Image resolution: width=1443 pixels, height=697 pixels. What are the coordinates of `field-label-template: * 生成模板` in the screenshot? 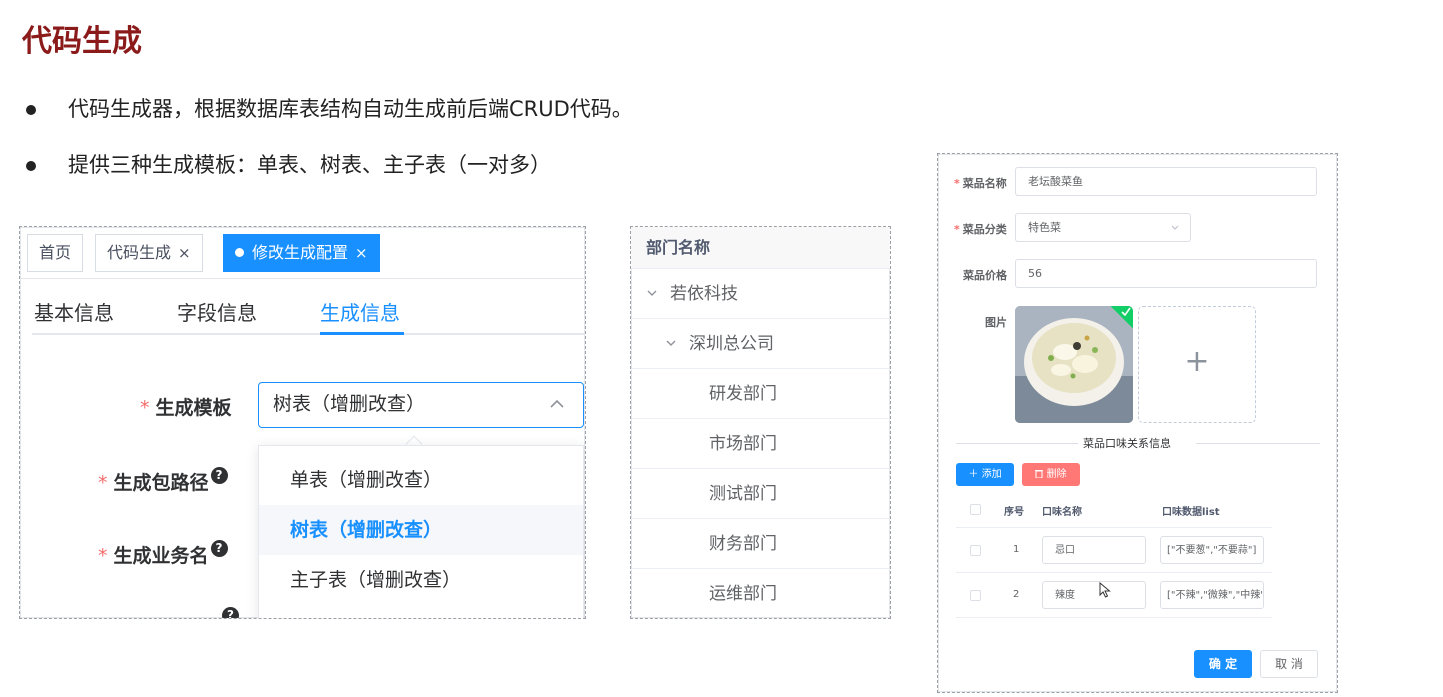 It's located at (186, 408).